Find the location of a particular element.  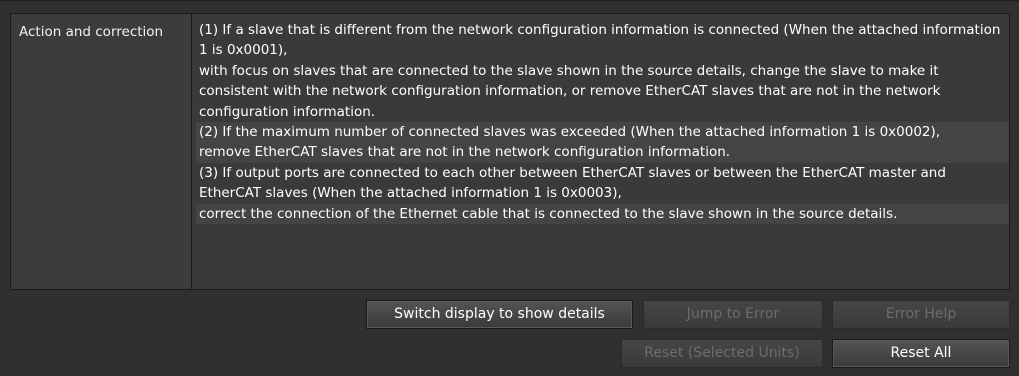

action-correction-label: Action and correction is located at coordinates (101, 151).